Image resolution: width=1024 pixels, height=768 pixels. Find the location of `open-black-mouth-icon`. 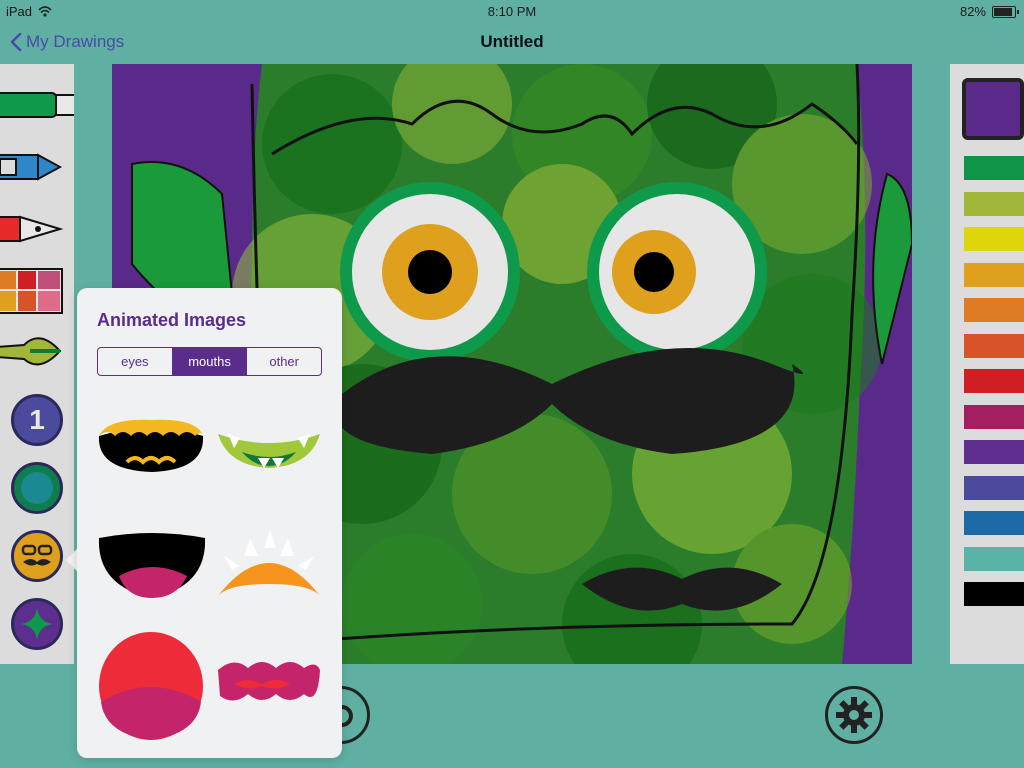

open-black-mouth-icon is located at coordinates (152, 565).